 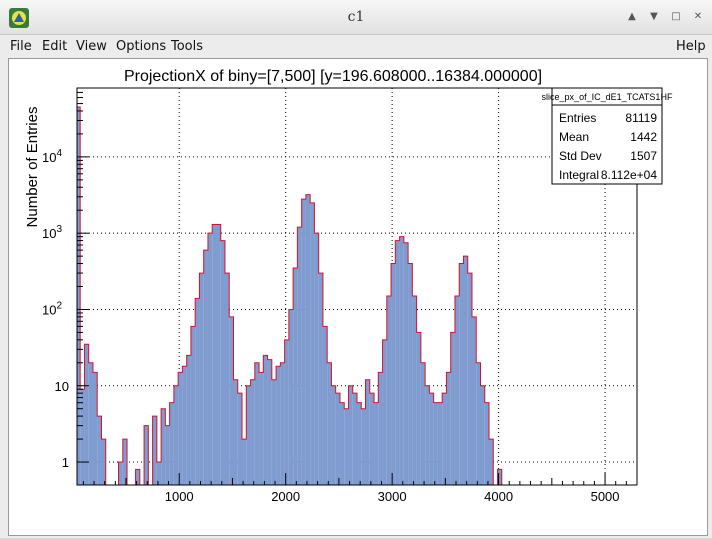 What do you see at coordinates (498, 496) in the screenshot?
I see `x-tick-label: 4000` at bounding box center [498, 496].